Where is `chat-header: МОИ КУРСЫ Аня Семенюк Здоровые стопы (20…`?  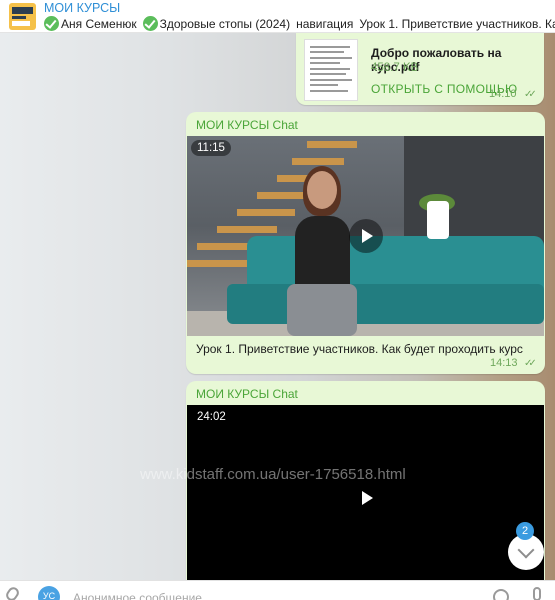
chat-header: МОИ КУРСЫ Аня Семенюк Здоровые стопы (20… is located at coordinates (277, 16).